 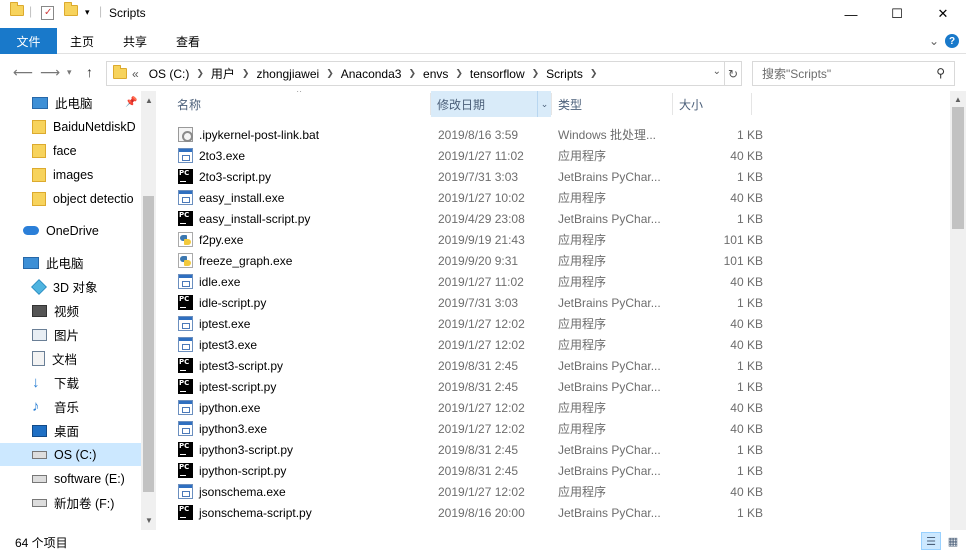 What do you see at coordinates (550, 407) in the screenshot?
I see `file-row: ipython.exe 2019/1/27 12:02 应用程序 40 KB` at bounding box center [550, 407].